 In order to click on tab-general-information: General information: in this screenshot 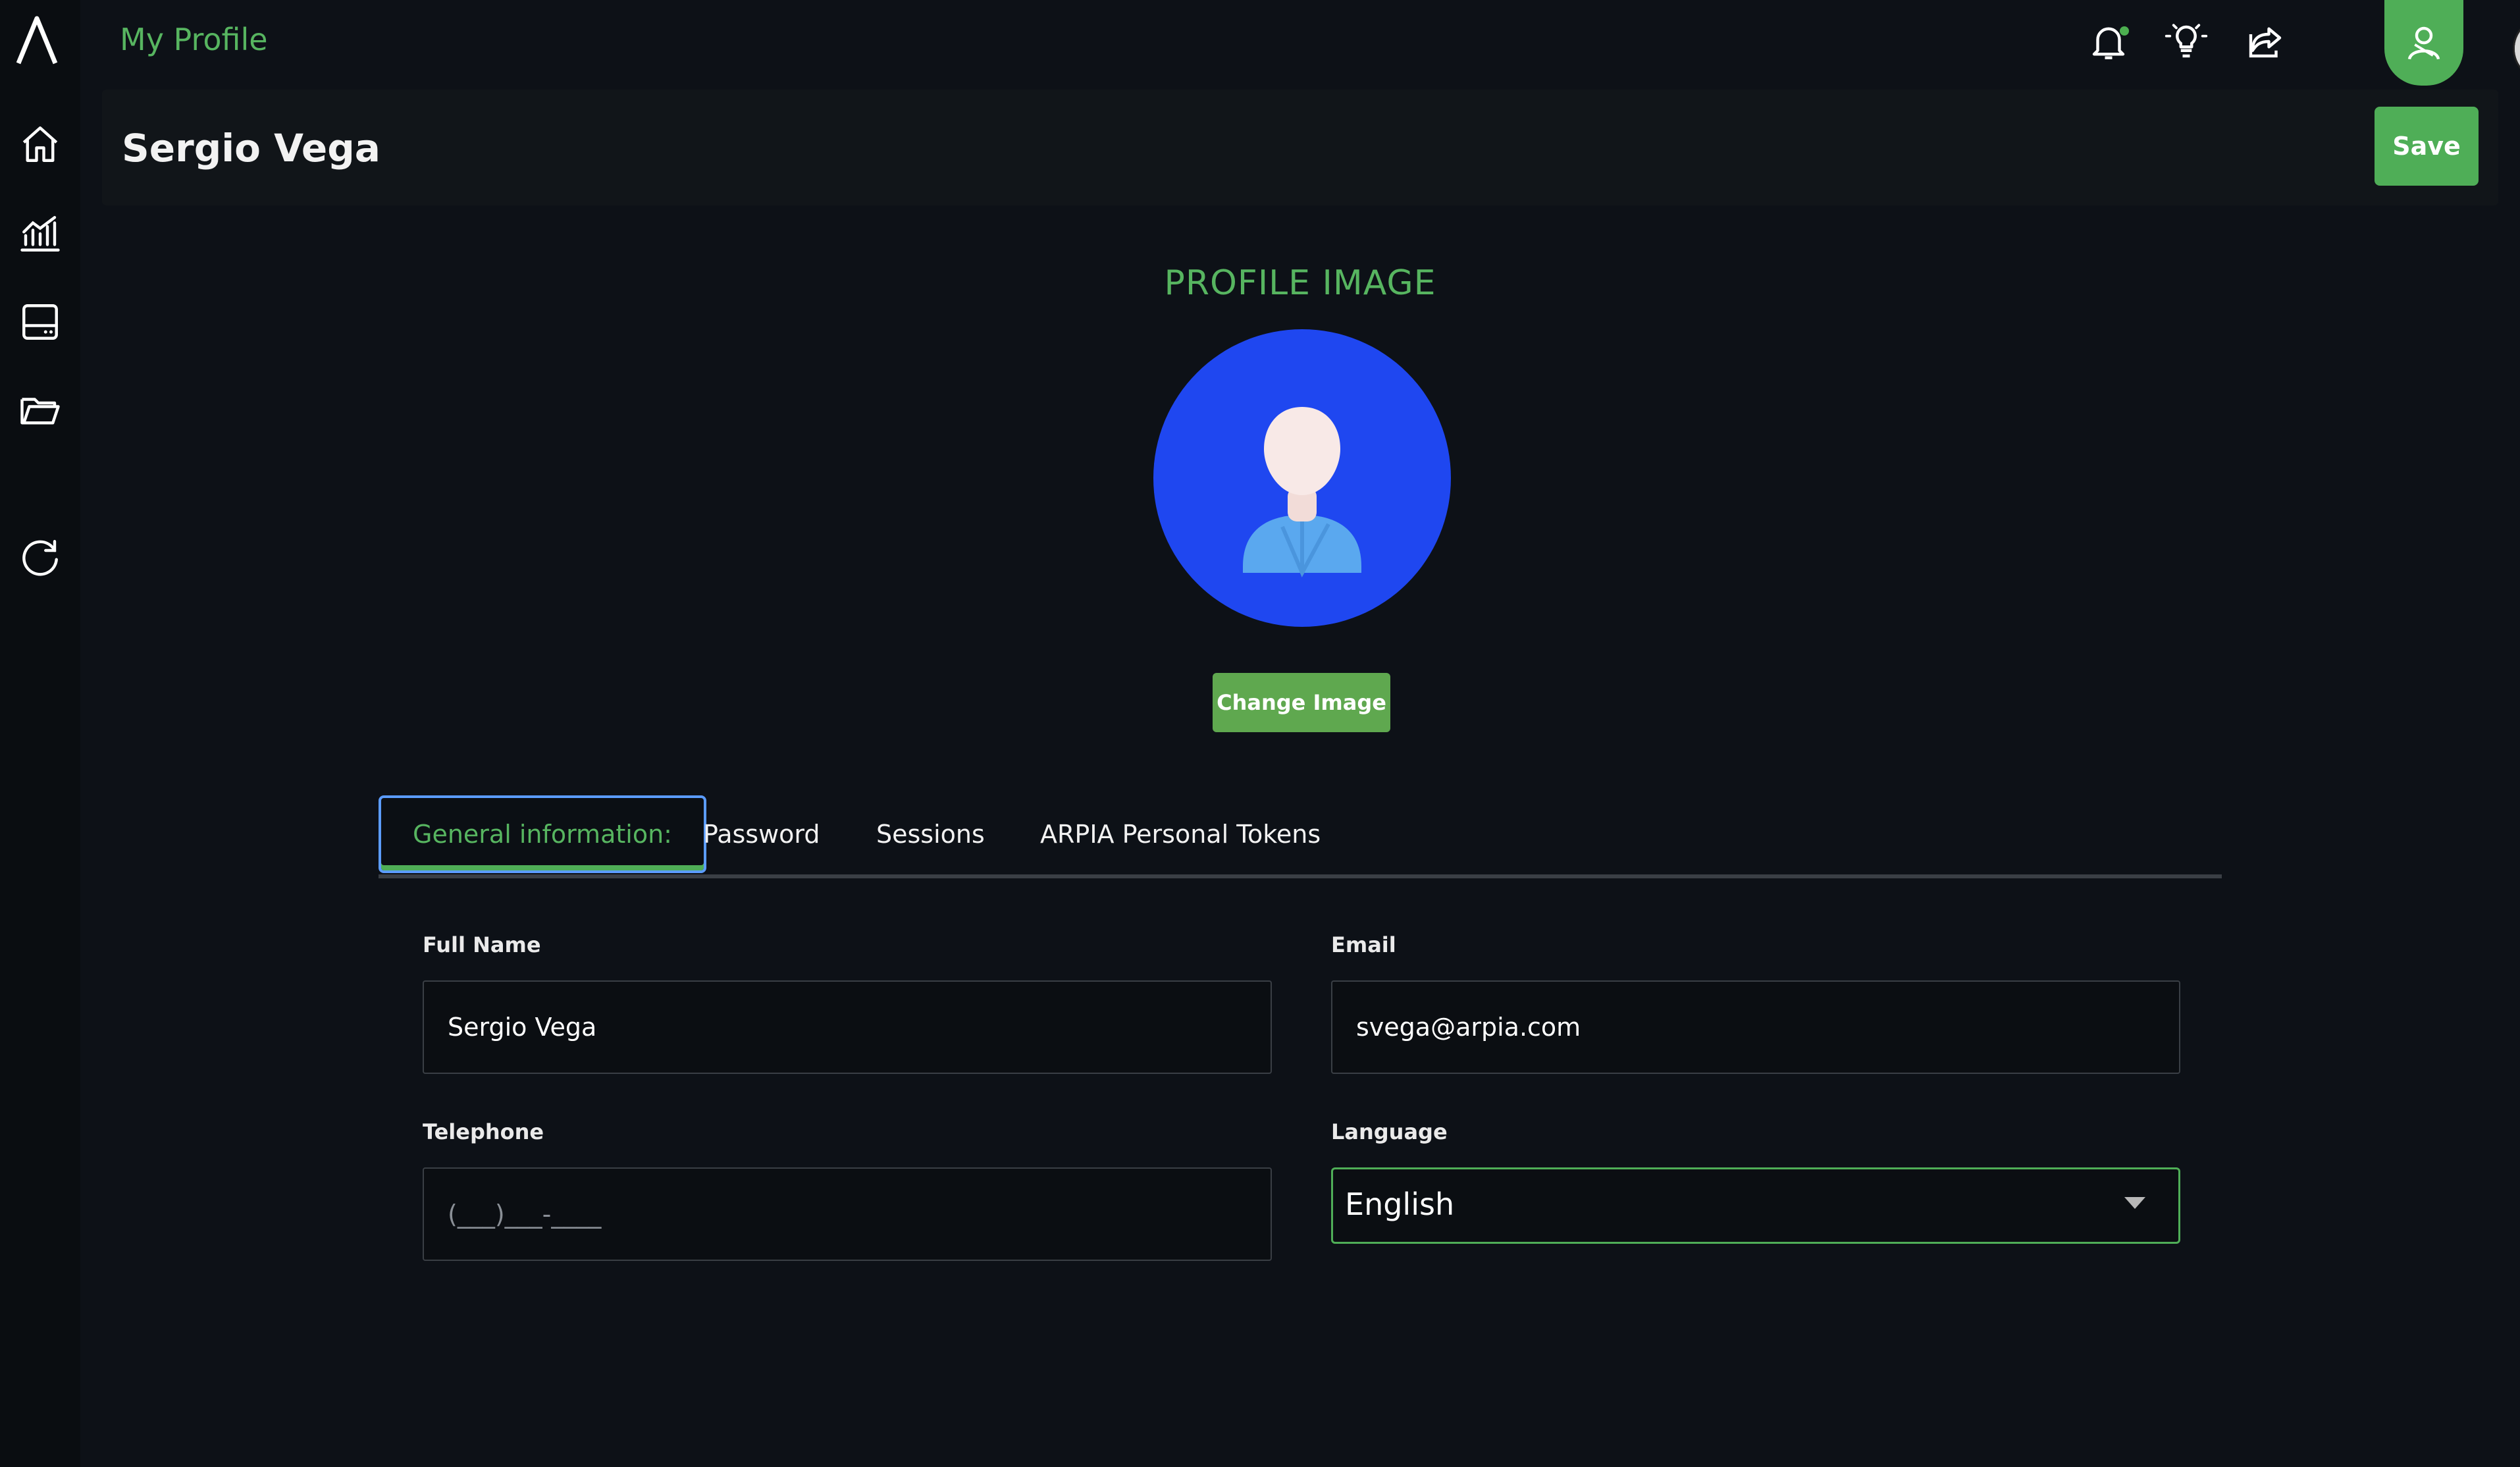, I will do `click(542, 834)`.